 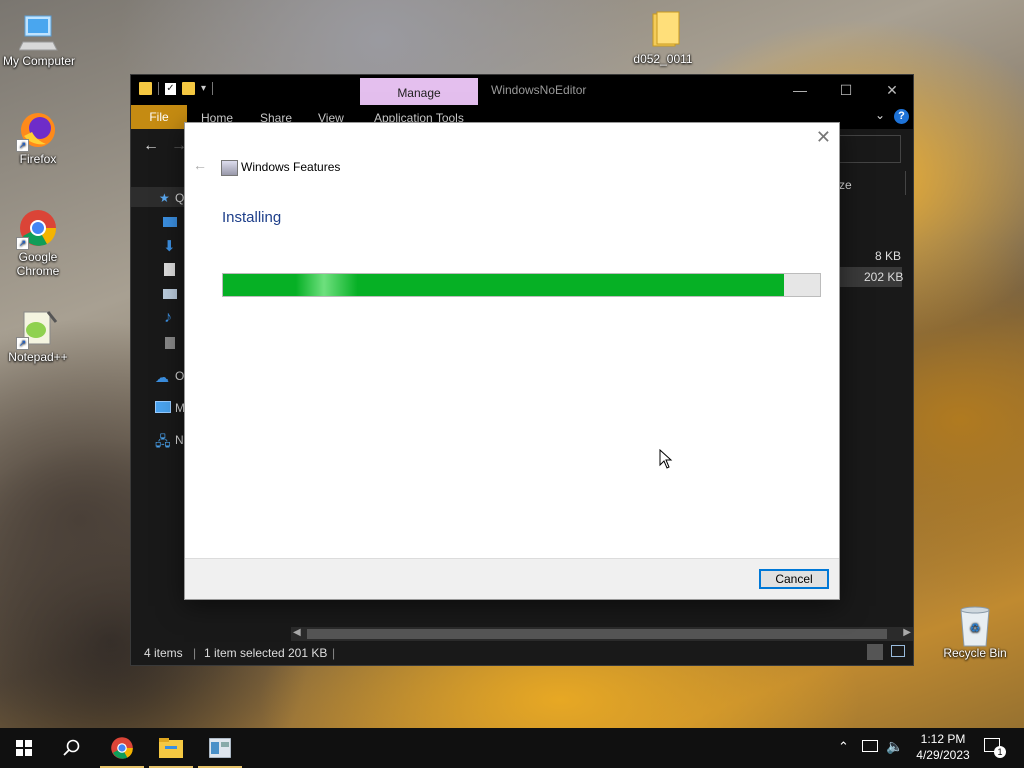 I want to click on taskbar: ⌃ 🔈 1:12 PM 4/29/2023 1, so click(x=512, y=748).